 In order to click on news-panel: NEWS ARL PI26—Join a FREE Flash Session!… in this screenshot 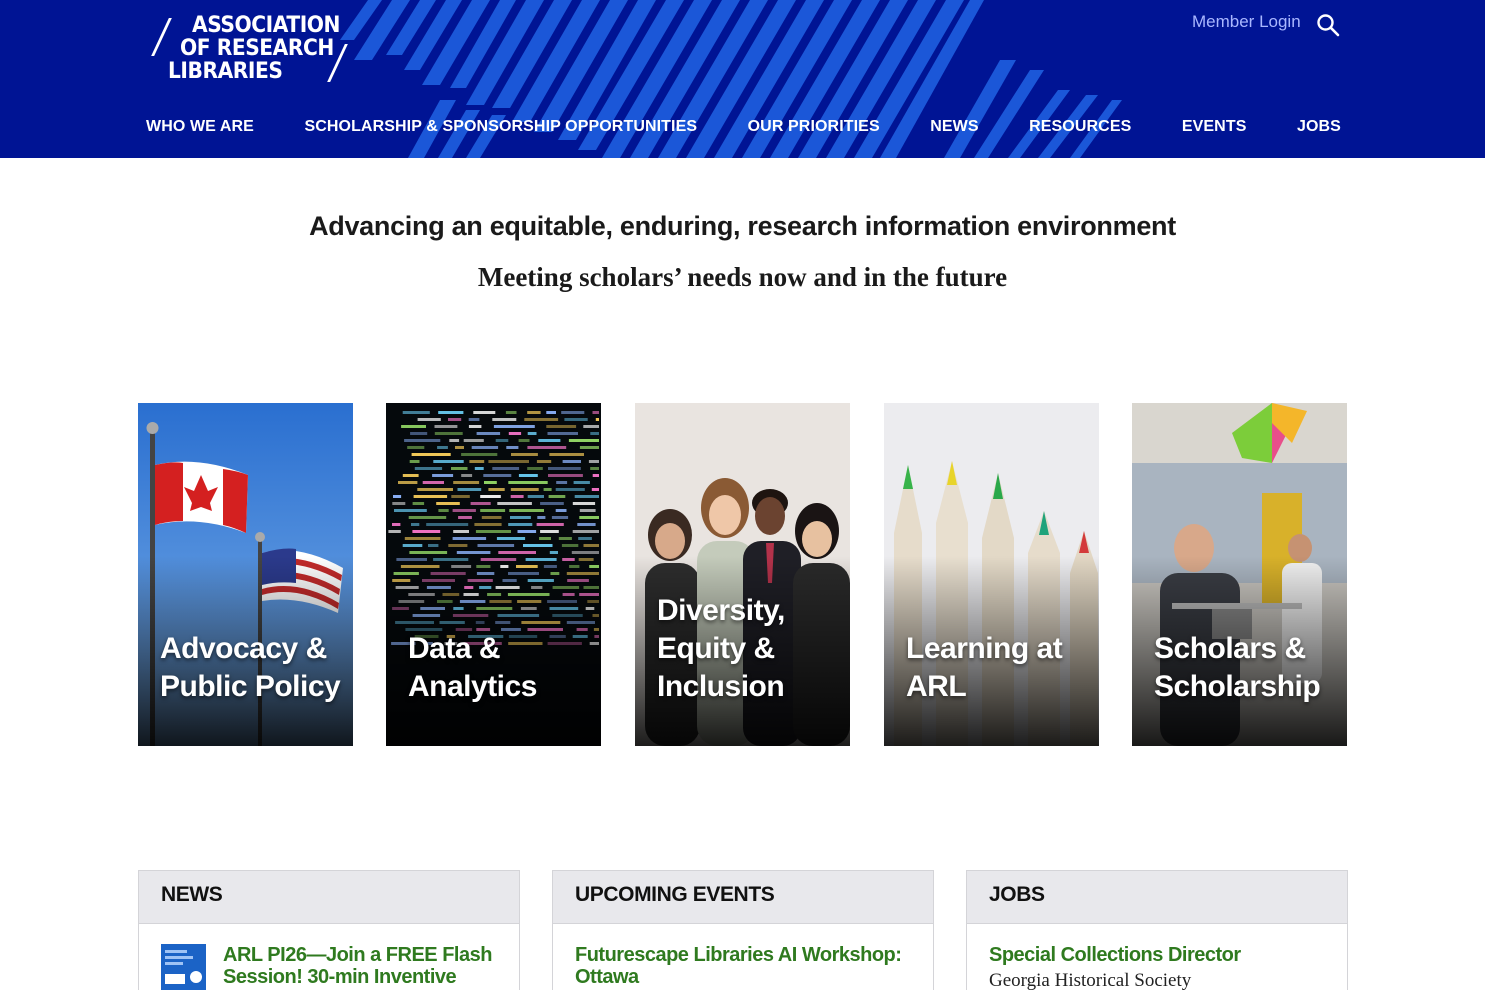, I will do `click(329, 930)`.